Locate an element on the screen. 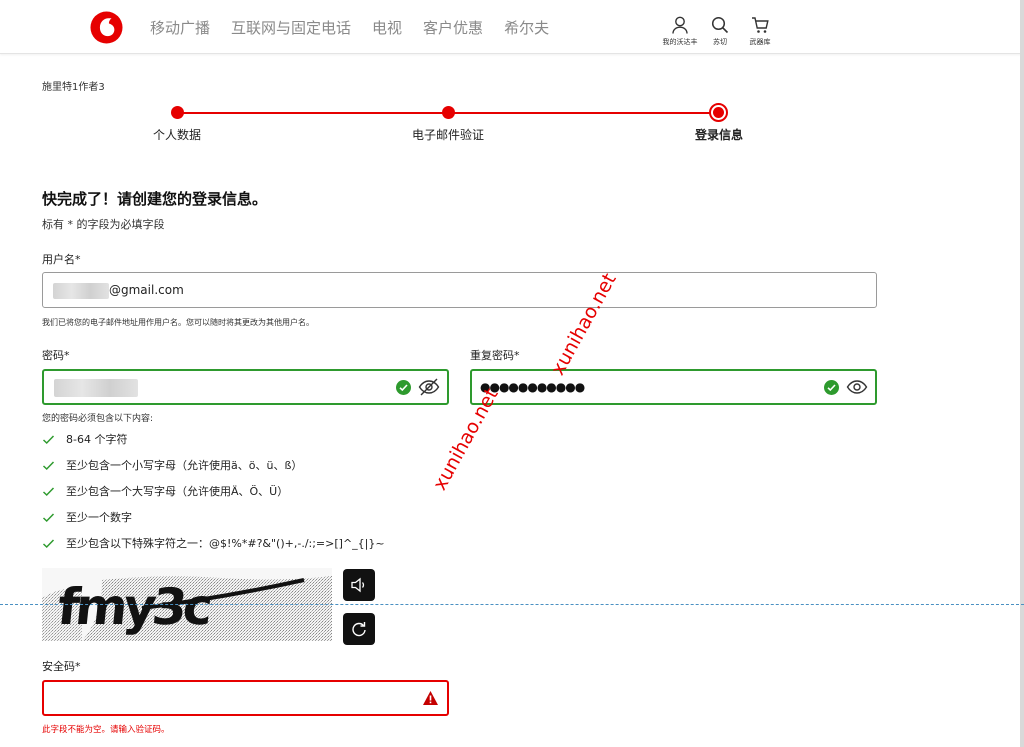  main-nav: 移动广播 互联网与固定电话 电视 客户优惠 希尔夫 is located at coordinates (349, 27).